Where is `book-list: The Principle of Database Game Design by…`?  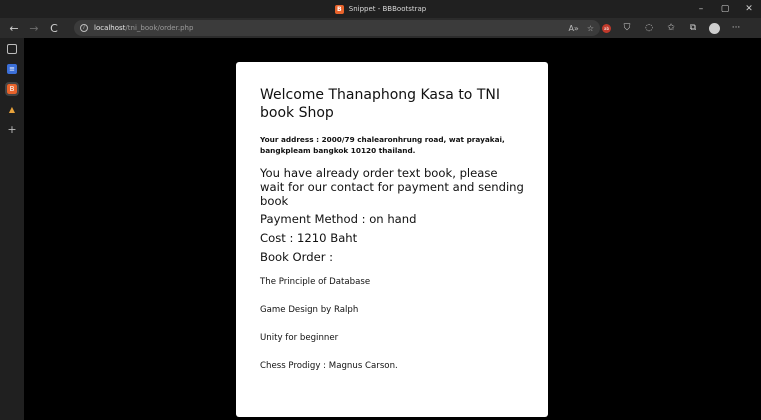
book-list: The Principle of Database Game Design by… is located at coordinates (392, 324).